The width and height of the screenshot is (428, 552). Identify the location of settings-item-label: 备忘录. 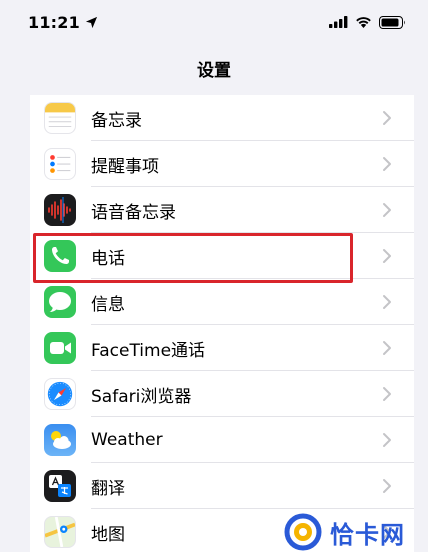
(116, 120).